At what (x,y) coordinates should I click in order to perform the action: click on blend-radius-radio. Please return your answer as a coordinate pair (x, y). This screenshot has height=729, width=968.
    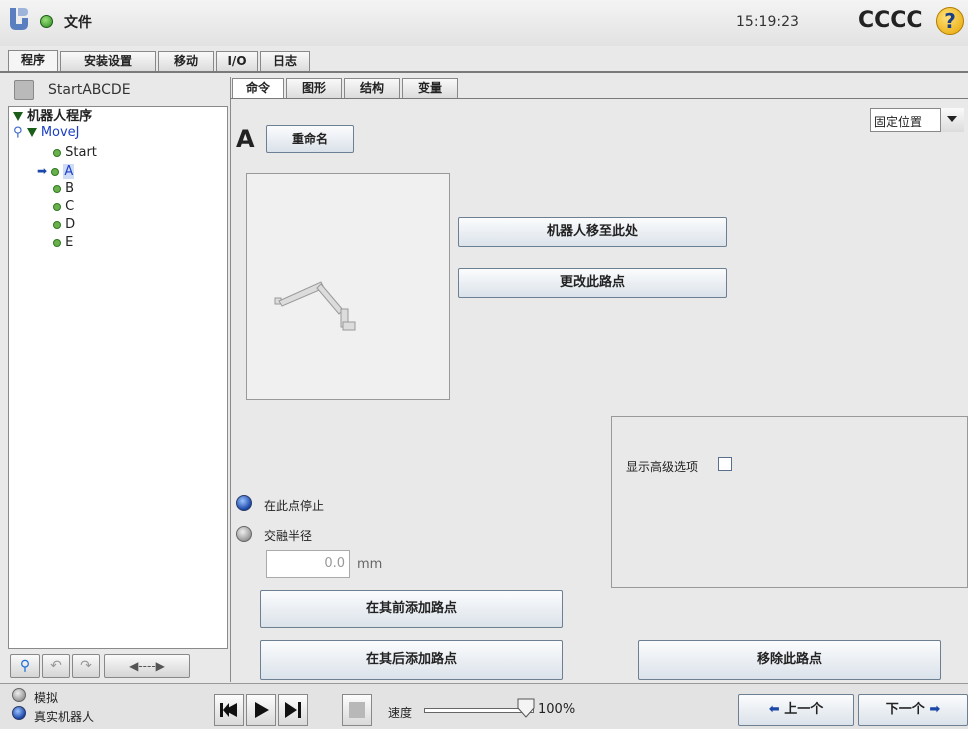
    Looking at the image, I should click on (244, 534).